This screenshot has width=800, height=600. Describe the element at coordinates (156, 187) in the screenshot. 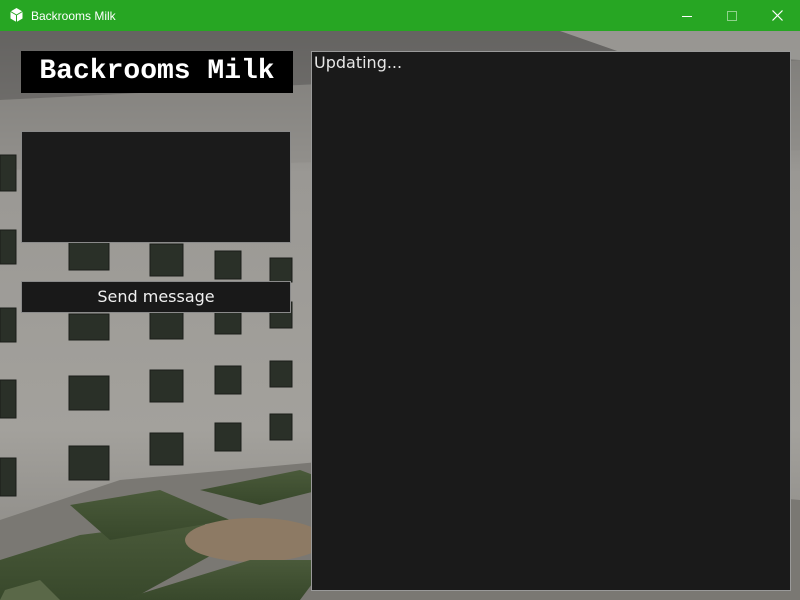

I see `message-input` at that location.